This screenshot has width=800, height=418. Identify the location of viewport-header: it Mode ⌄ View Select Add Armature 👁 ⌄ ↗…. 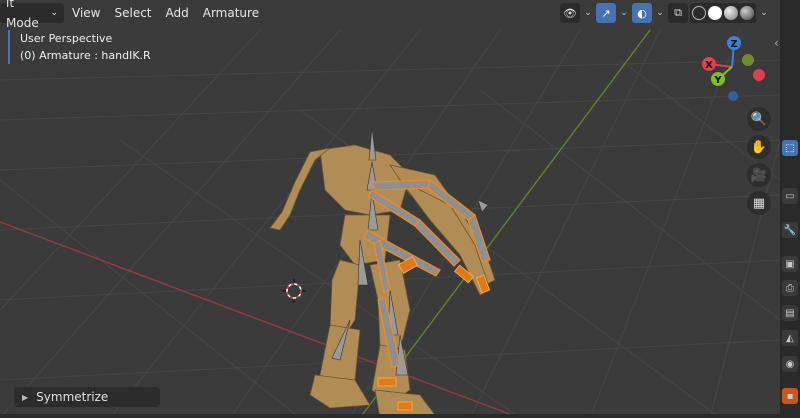
(390, 15).